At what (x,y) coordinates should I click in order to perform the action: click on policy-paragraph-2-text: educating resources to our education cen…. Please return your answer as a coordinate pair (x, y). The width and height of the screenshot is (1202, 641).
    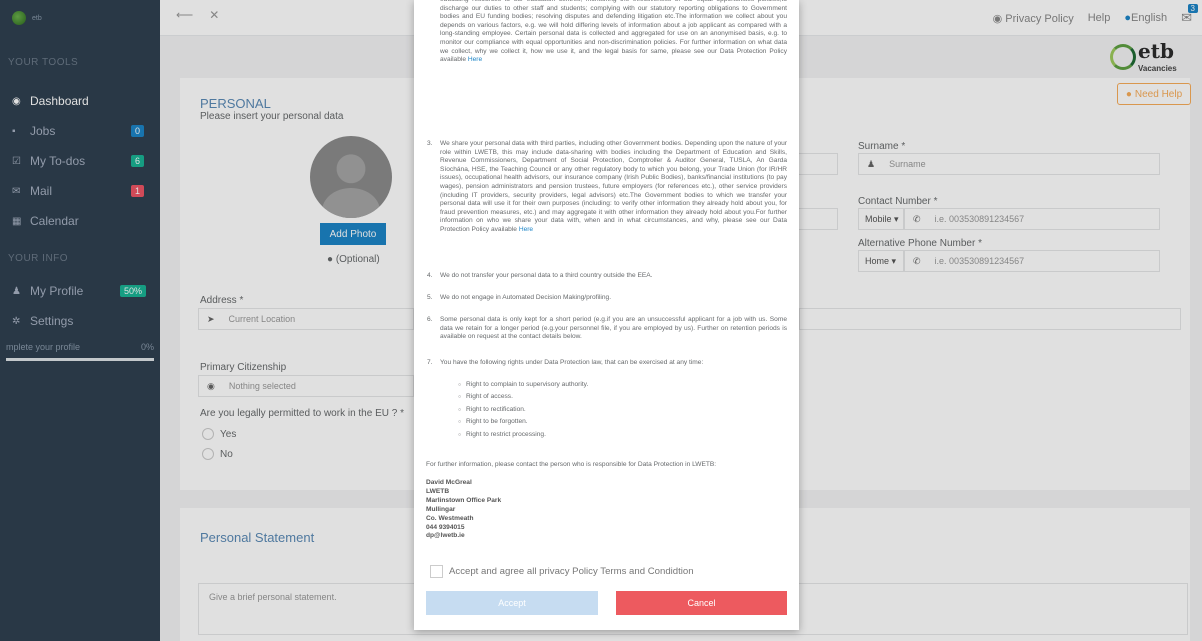
    Looking at the image, I should click on (613, 32).